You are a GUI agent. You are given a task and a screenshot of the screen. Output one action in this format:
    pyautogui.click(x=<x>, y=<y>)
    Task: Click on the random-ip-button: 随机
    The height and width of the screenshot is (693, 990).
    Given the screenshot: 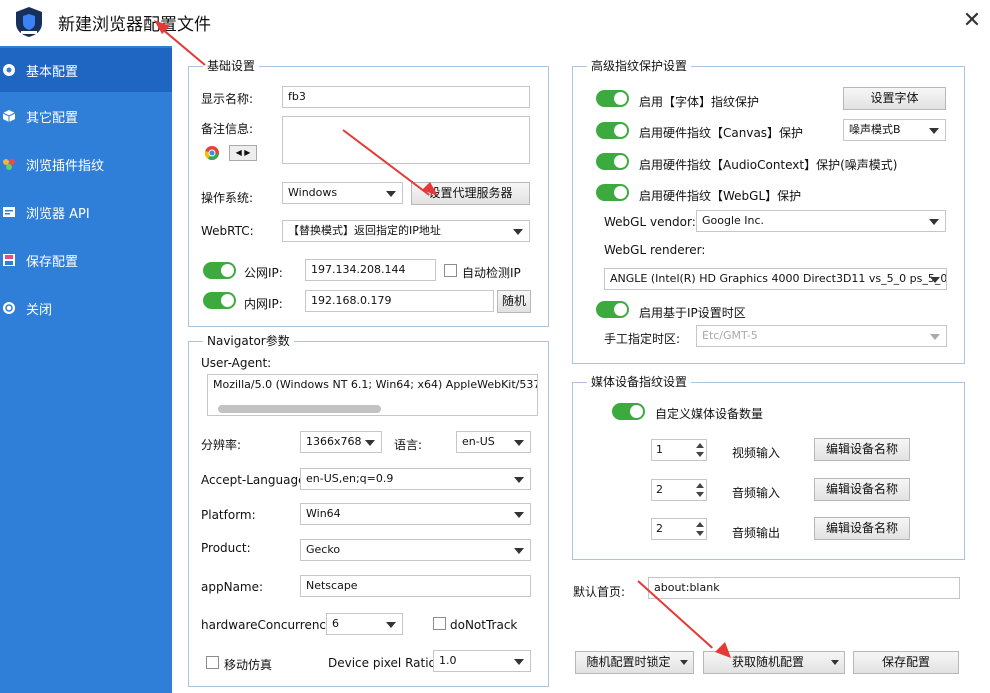 What is the action you would take?
    pyautogui.click(x=514, y=301)
    